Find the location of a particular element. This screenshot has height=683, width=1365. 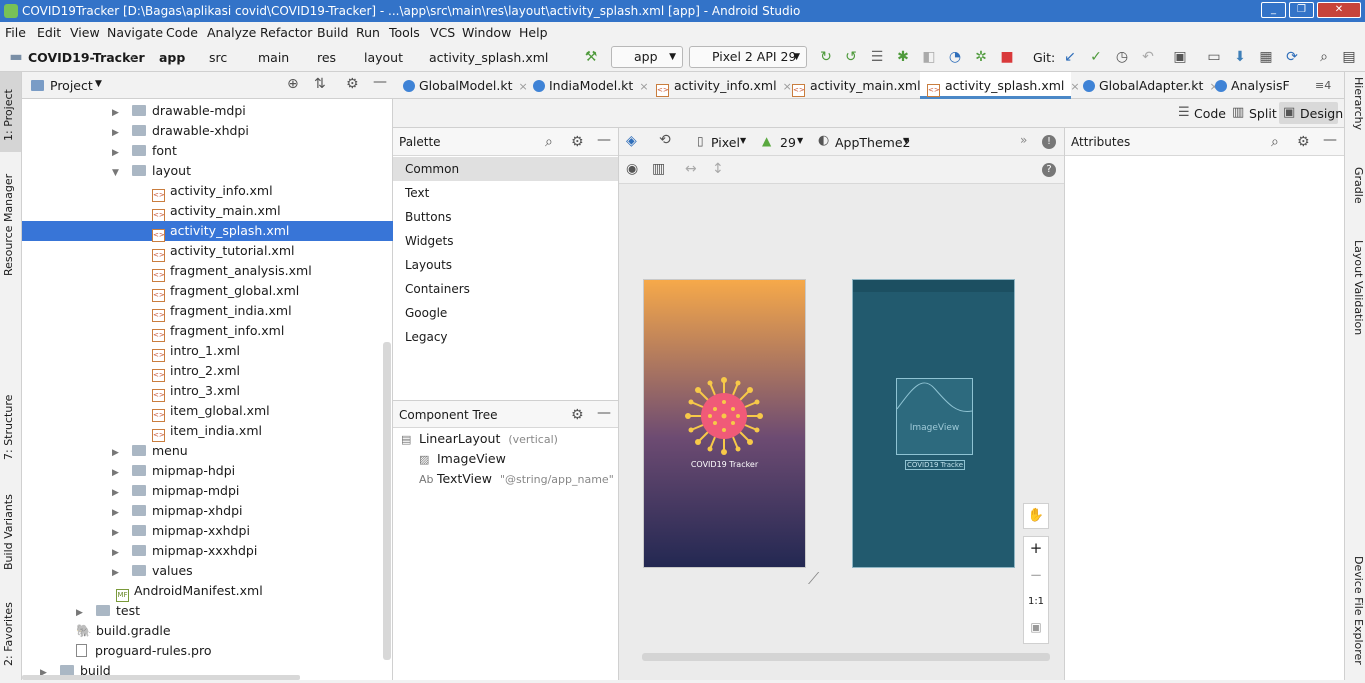

tree-item: <> activity_main.xml is located at coordinates (207, 211).